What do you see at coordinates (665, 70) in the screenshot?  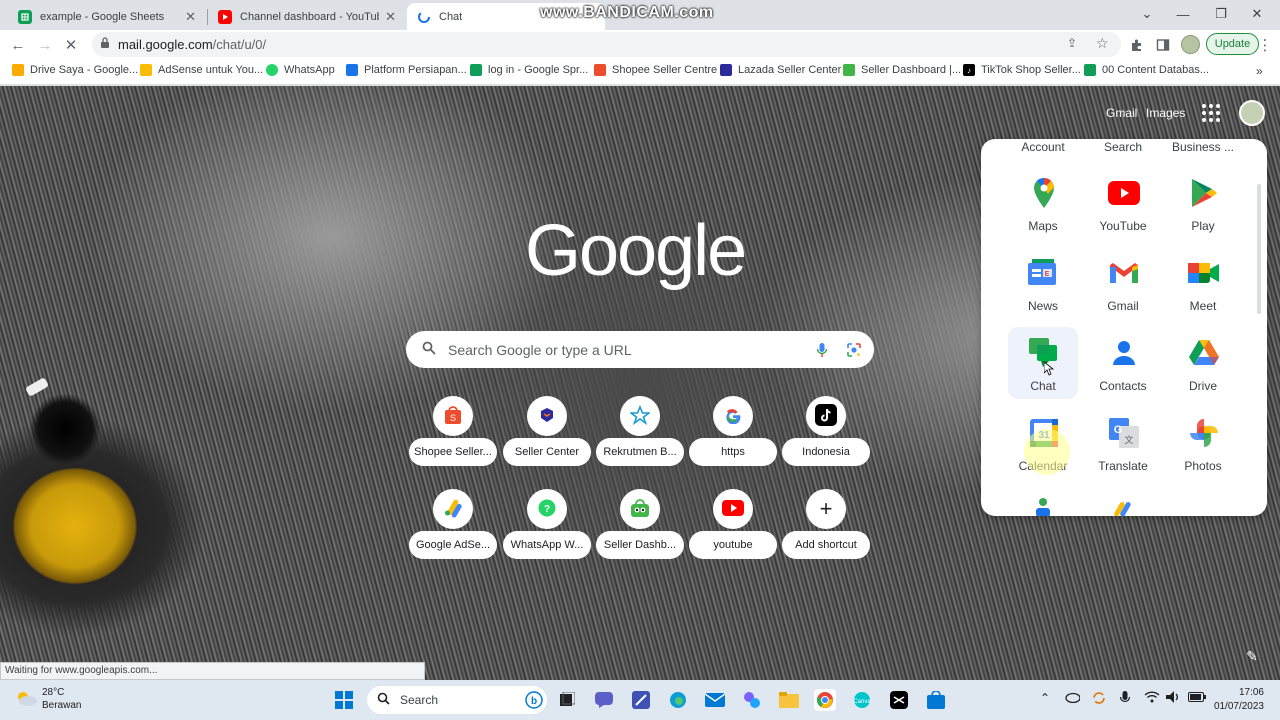 I see `bookmark-label: Shopee Seller Centre` at bounding box center [665, 70].